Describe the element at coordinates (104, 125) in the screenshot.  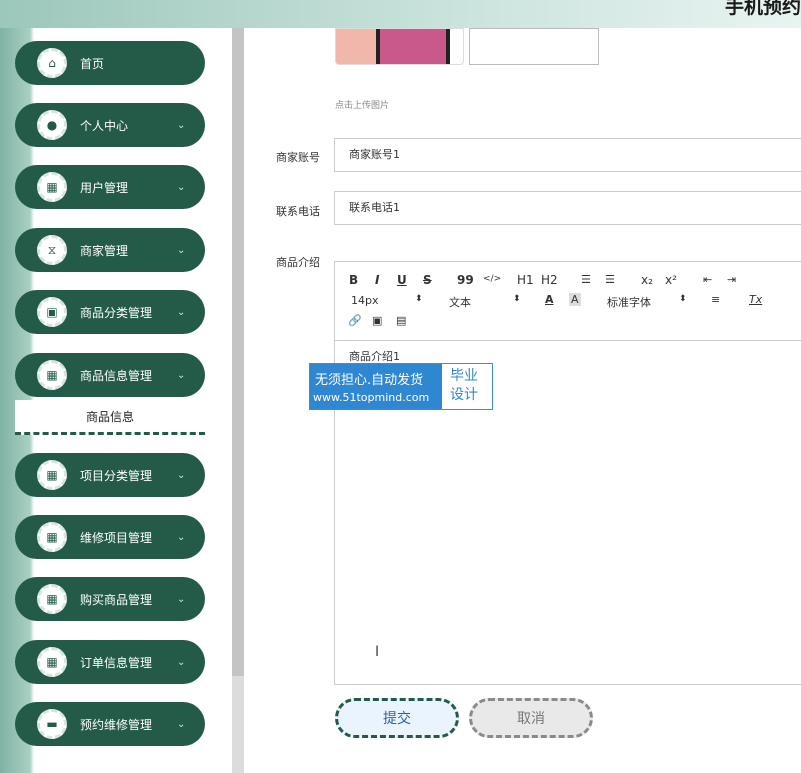
I see `sidebar-item-label: 个人中心` at that location.